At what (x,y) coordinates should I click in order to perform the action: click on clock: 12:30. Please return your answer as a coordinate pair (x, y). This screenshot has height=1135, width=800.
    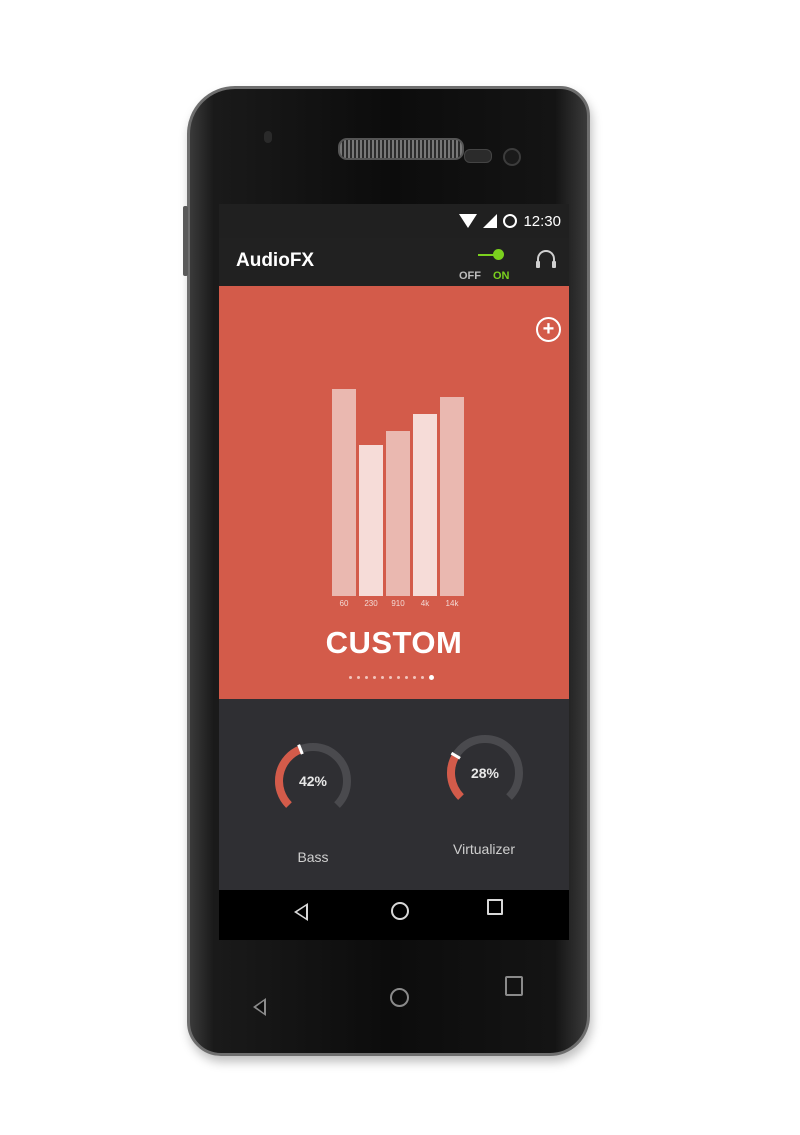
    Looking at the image, I should click on (542, 221).